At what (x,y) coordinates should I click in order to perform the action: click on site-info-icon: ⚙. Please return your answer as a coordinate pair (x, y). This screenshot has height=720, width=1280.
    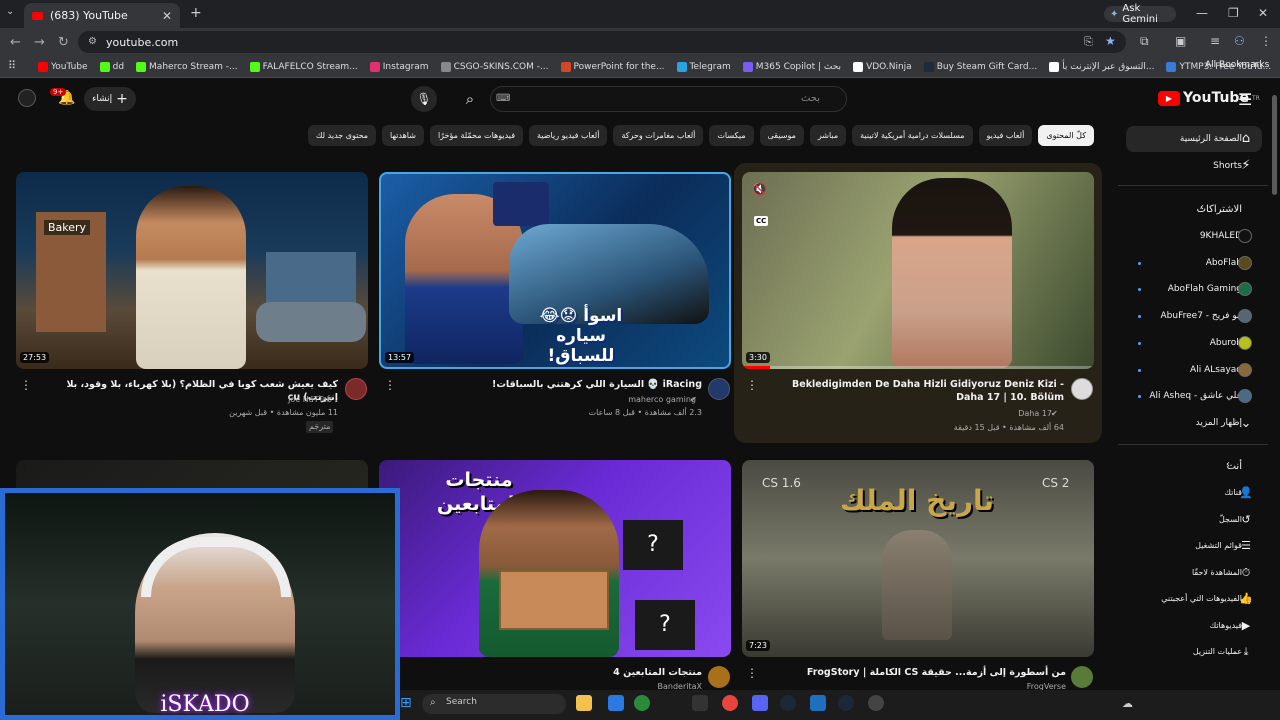
    Looking at the image, I should click on (92, 41).